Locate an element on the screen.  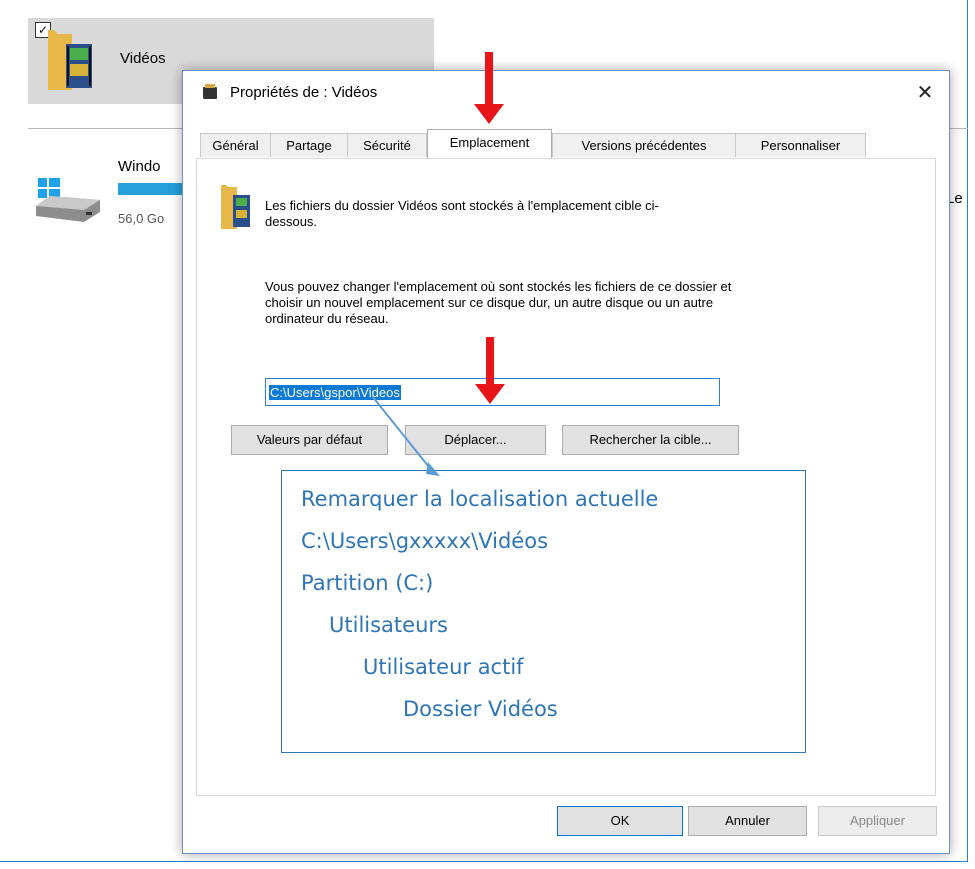
callout-pointer-line is located at coordinates (405, 435).